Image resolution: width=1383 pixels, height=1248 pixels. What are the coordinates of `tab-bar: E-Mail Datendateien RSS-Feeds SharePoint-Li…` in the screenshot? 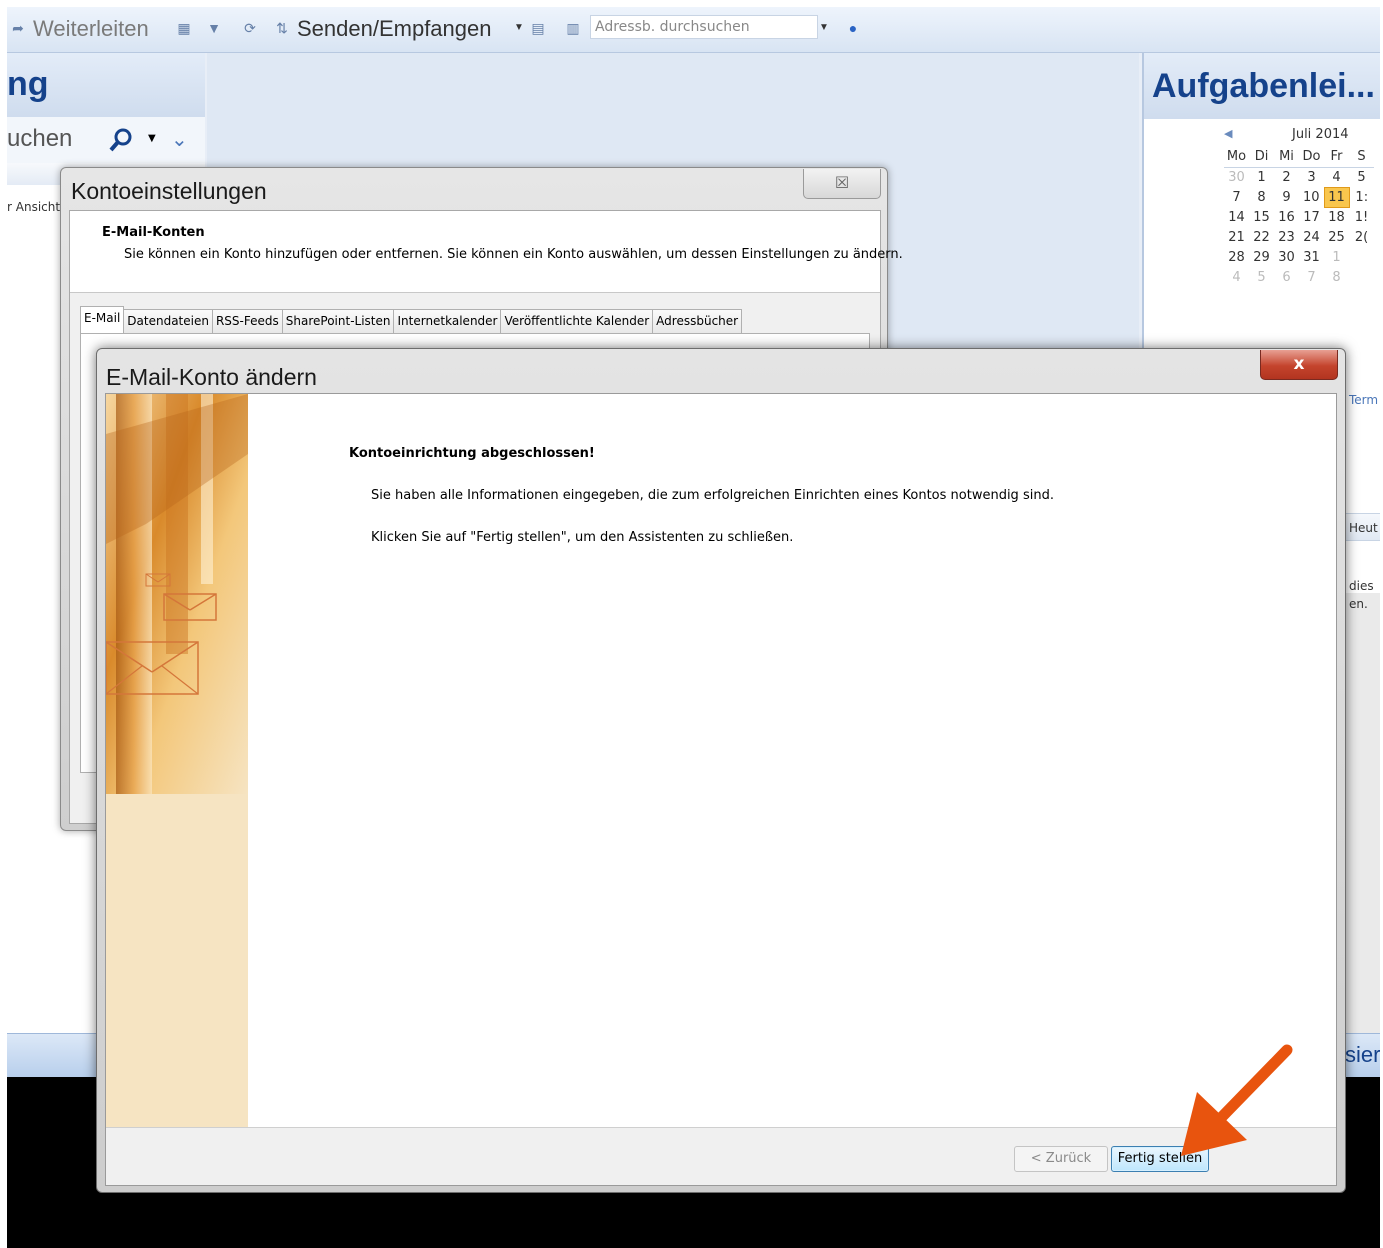 It's located at (411, 320).